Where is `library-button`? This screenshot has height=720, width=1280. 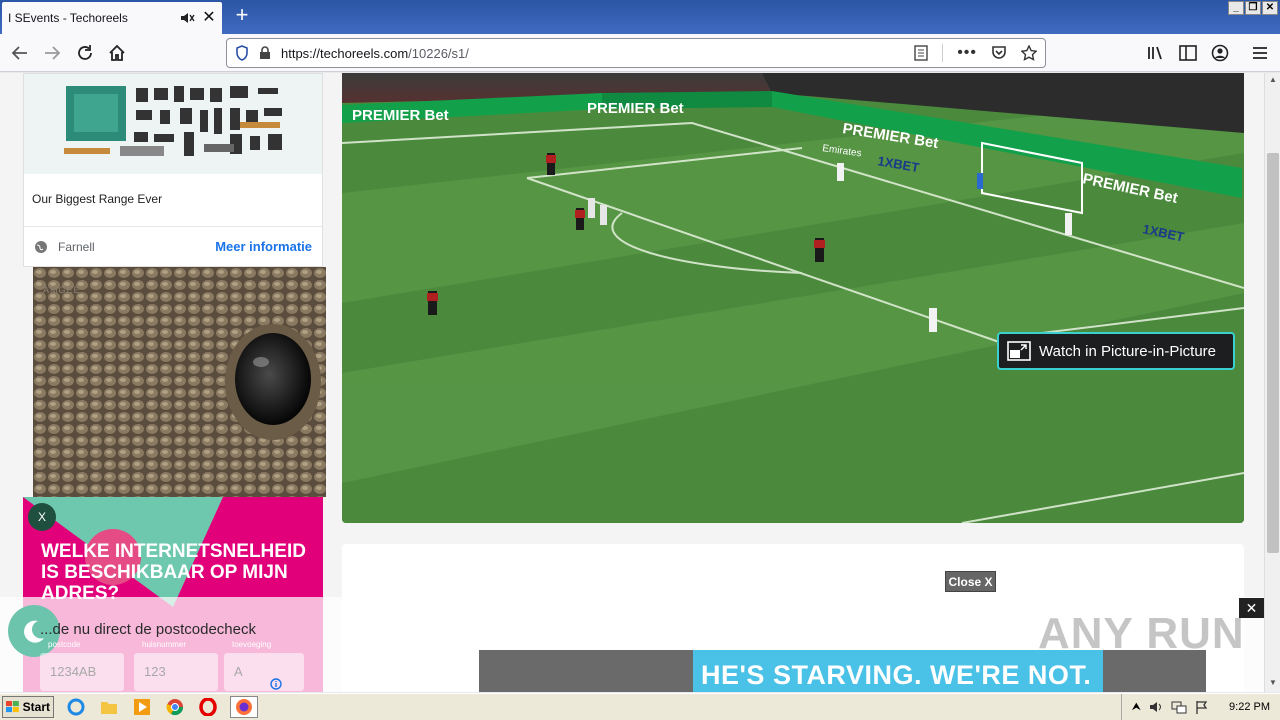
library-button is located at coordinates (1156, 53).